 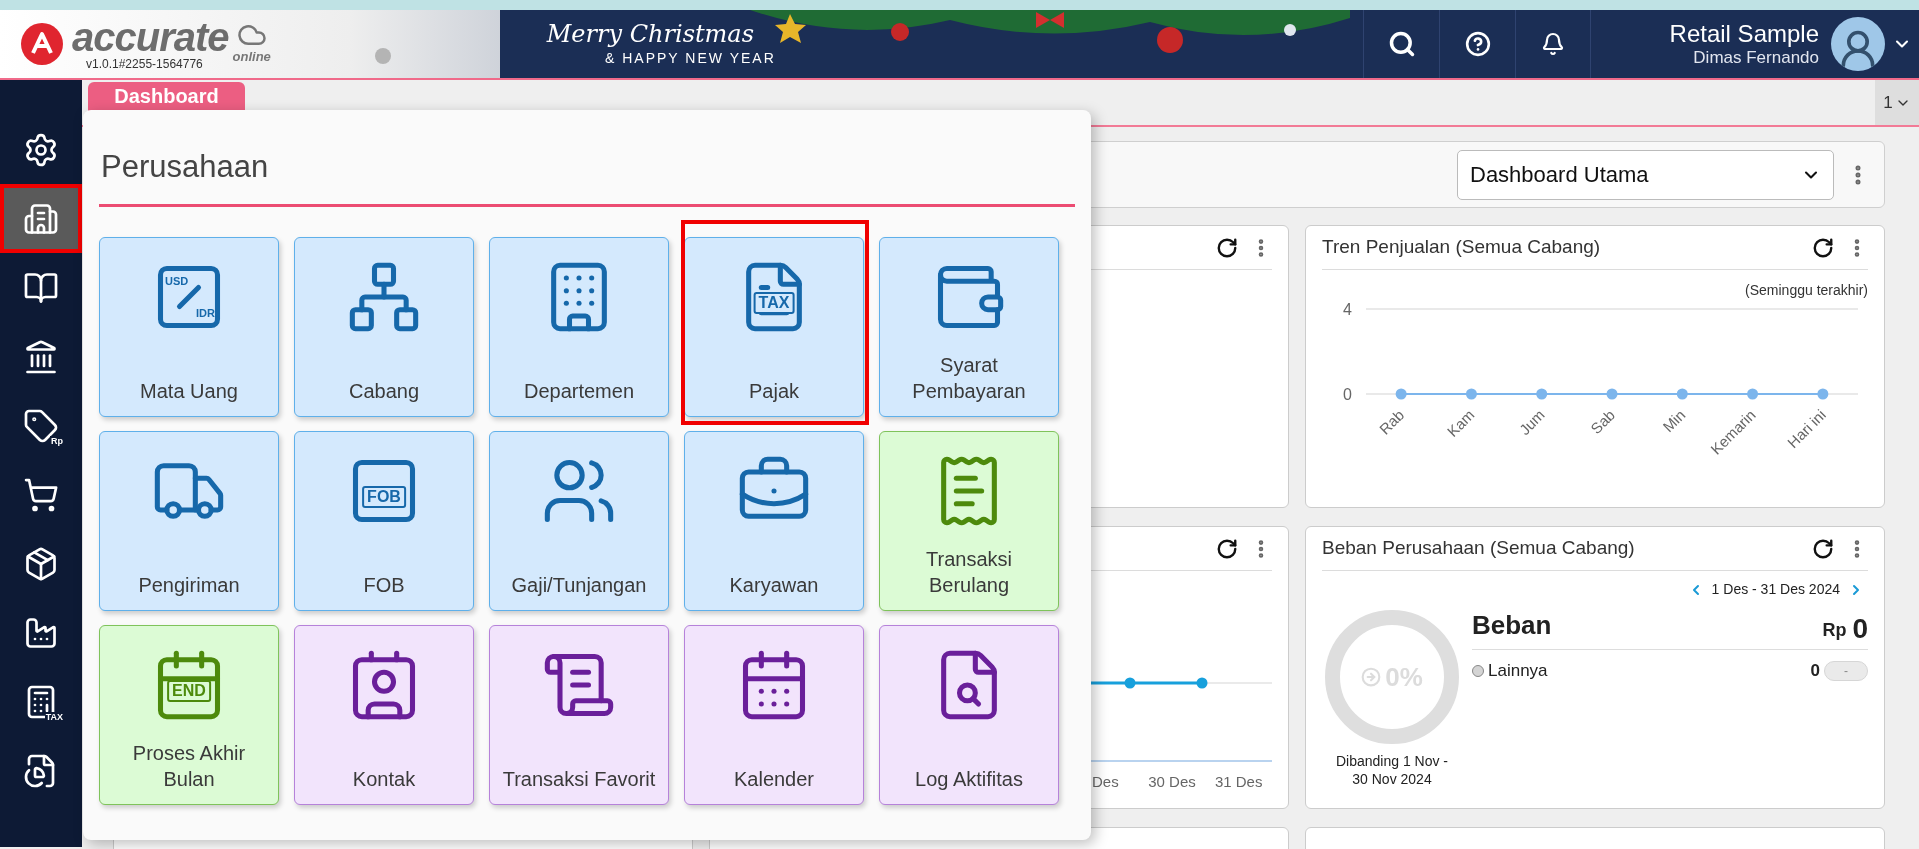 I want to click on menu-tile: TAX Pajak, so click(x=774, y=327).